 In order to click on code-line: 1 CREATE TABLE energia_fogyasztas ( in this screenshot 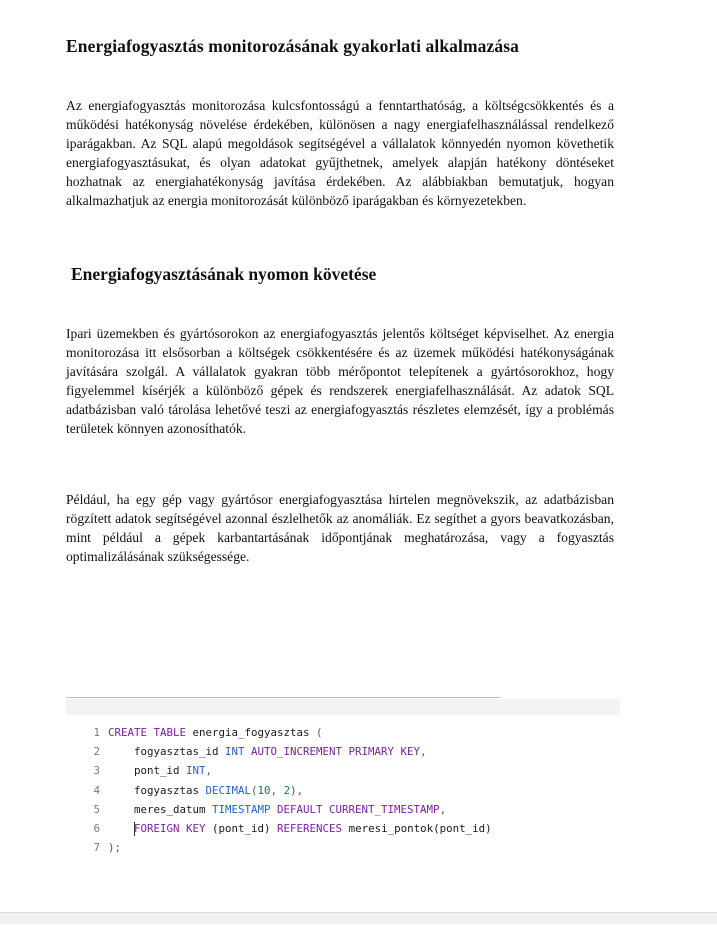, I will do `click(343, 732)`.